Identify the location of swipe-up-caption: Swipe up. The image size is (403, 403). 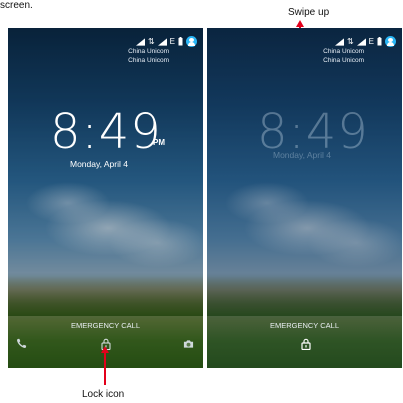
(309, 12).